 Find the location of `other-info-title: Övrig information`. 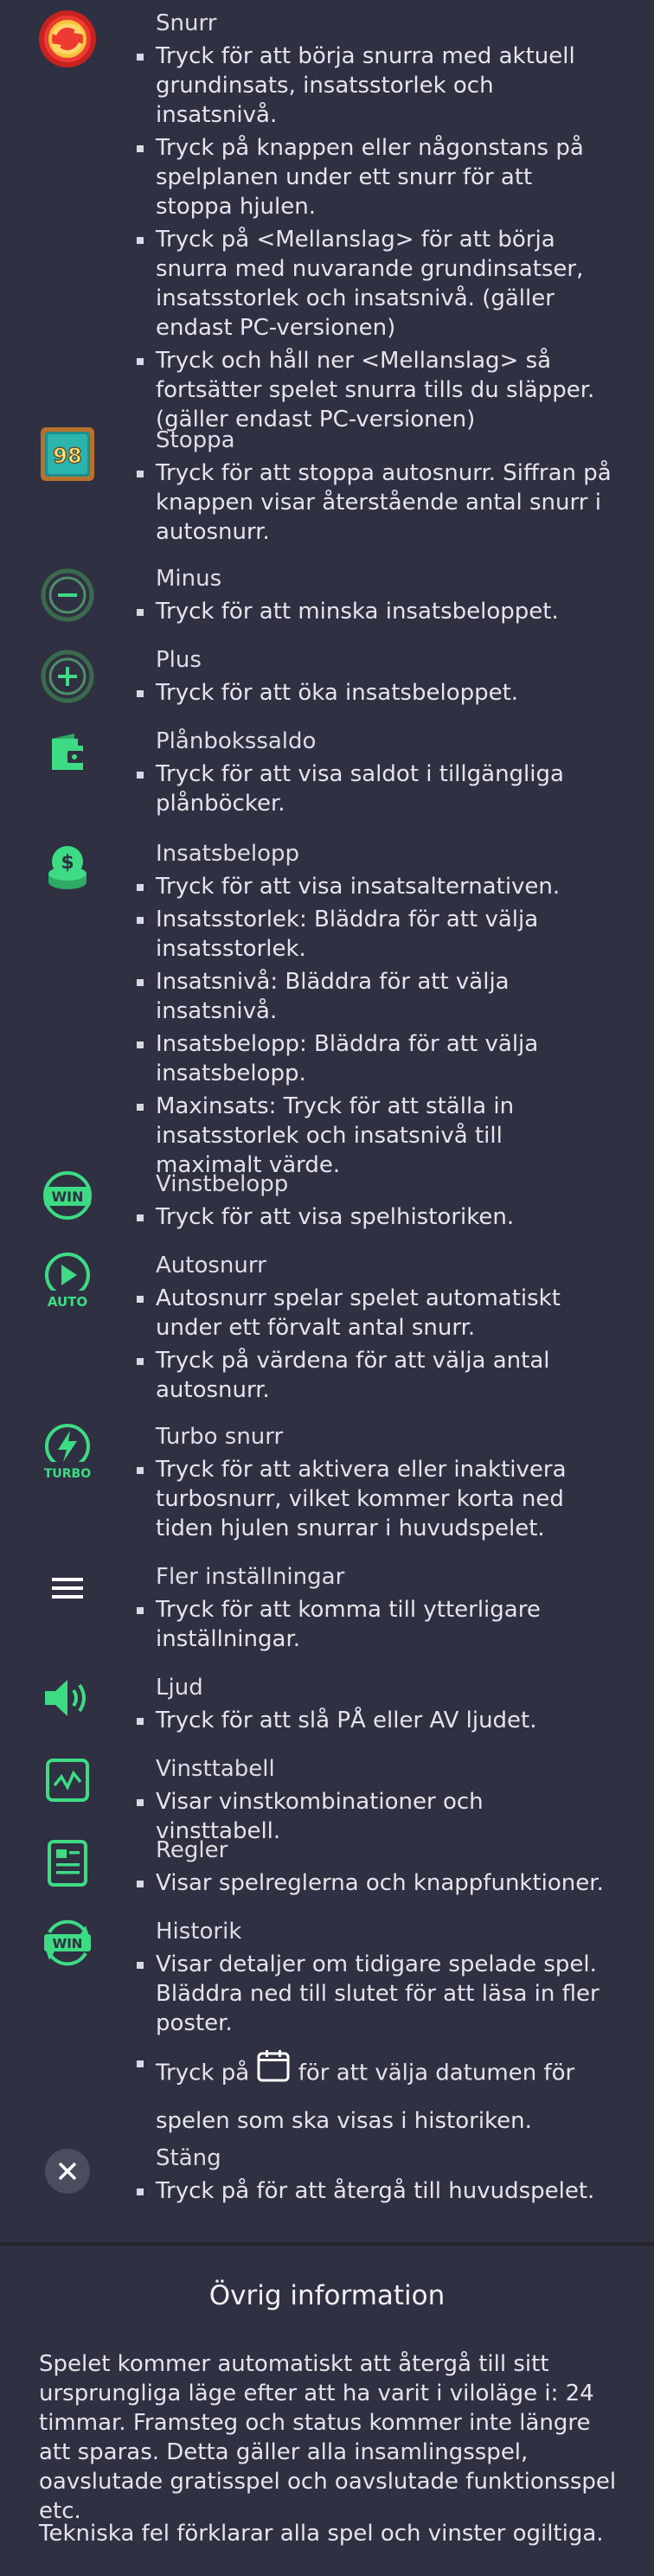

other-info-title: Övrig information is located at coordinates (327, 2295).